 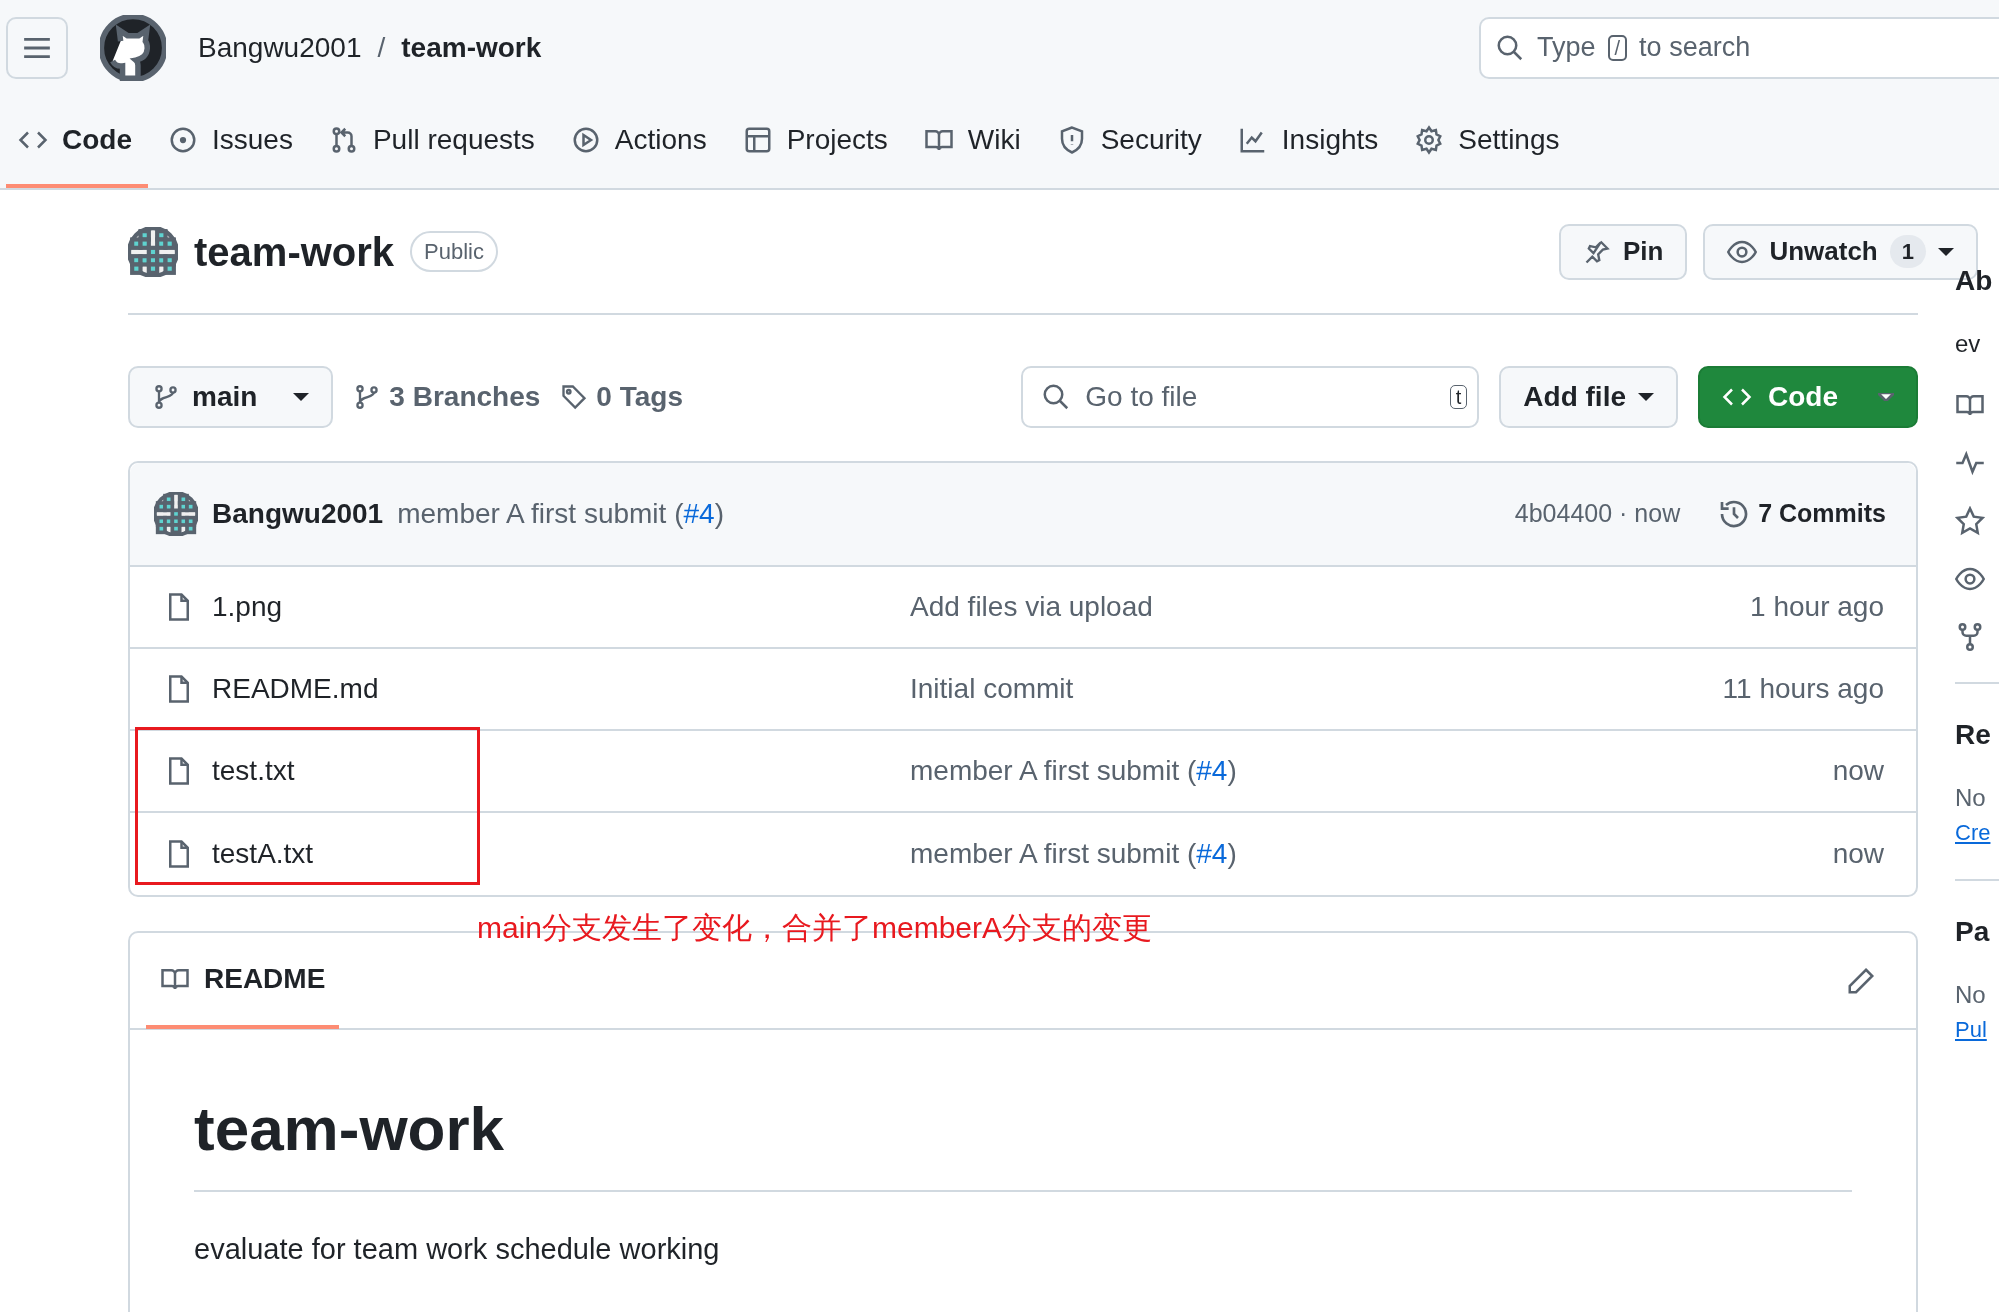 What do you see at coordinates (974, 141) in the screenshot?
I see `nav-tab: Wiki` at bounding box center [974, 141].